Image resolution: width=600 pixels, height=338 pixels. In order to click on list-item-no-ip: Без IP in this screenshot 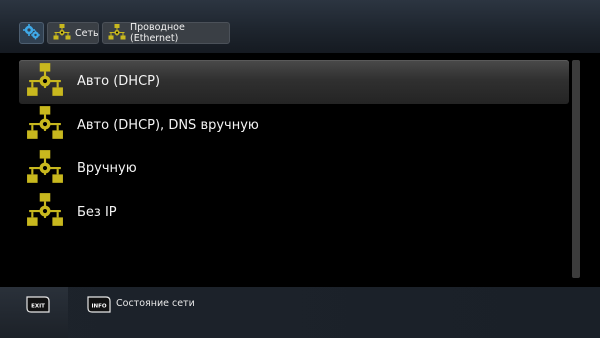, I will do `click(294, 213)`.